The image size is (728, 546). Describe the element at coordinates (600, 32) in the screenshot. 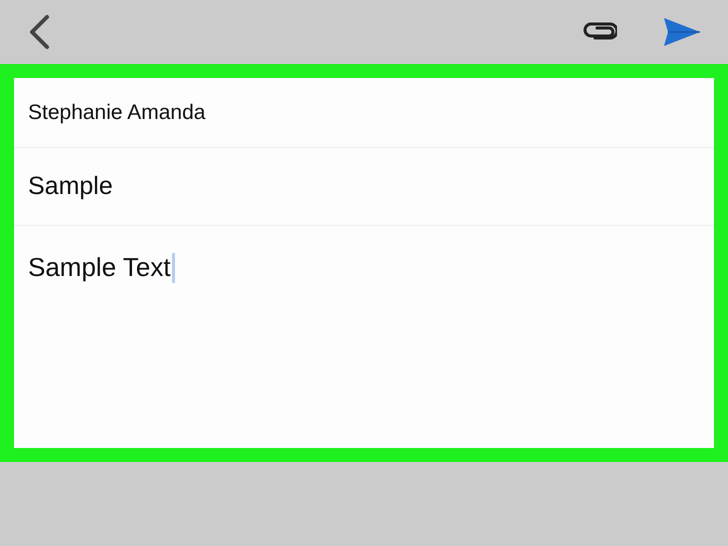

I see `paperclip-icon` at that location.